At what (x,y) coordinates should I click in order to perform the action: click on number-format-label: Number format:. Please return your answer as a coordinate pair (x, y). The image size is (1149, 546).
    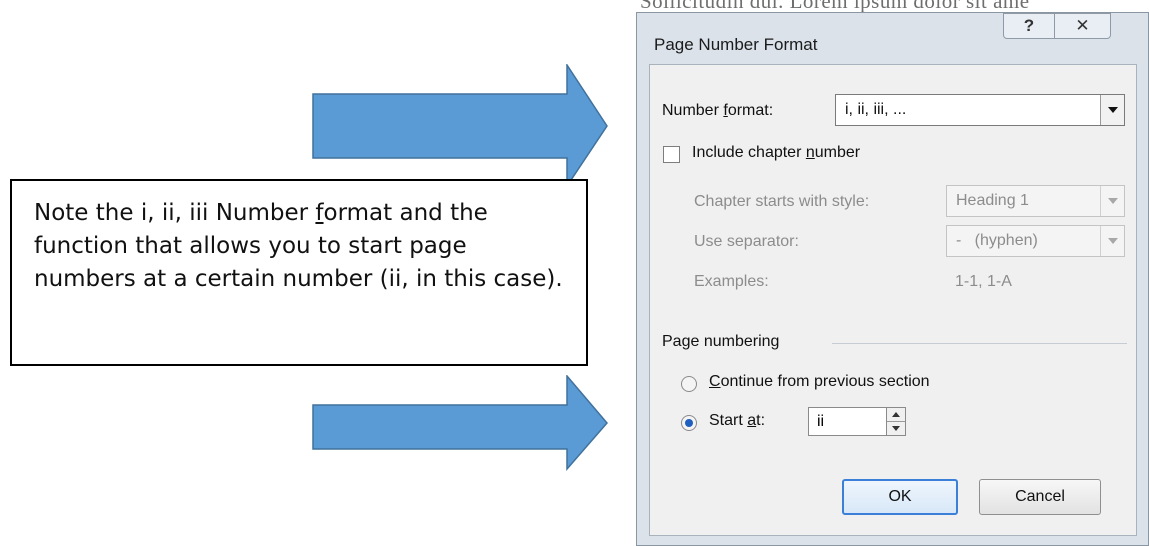
    Looking at the image, I should click on (718, 110).